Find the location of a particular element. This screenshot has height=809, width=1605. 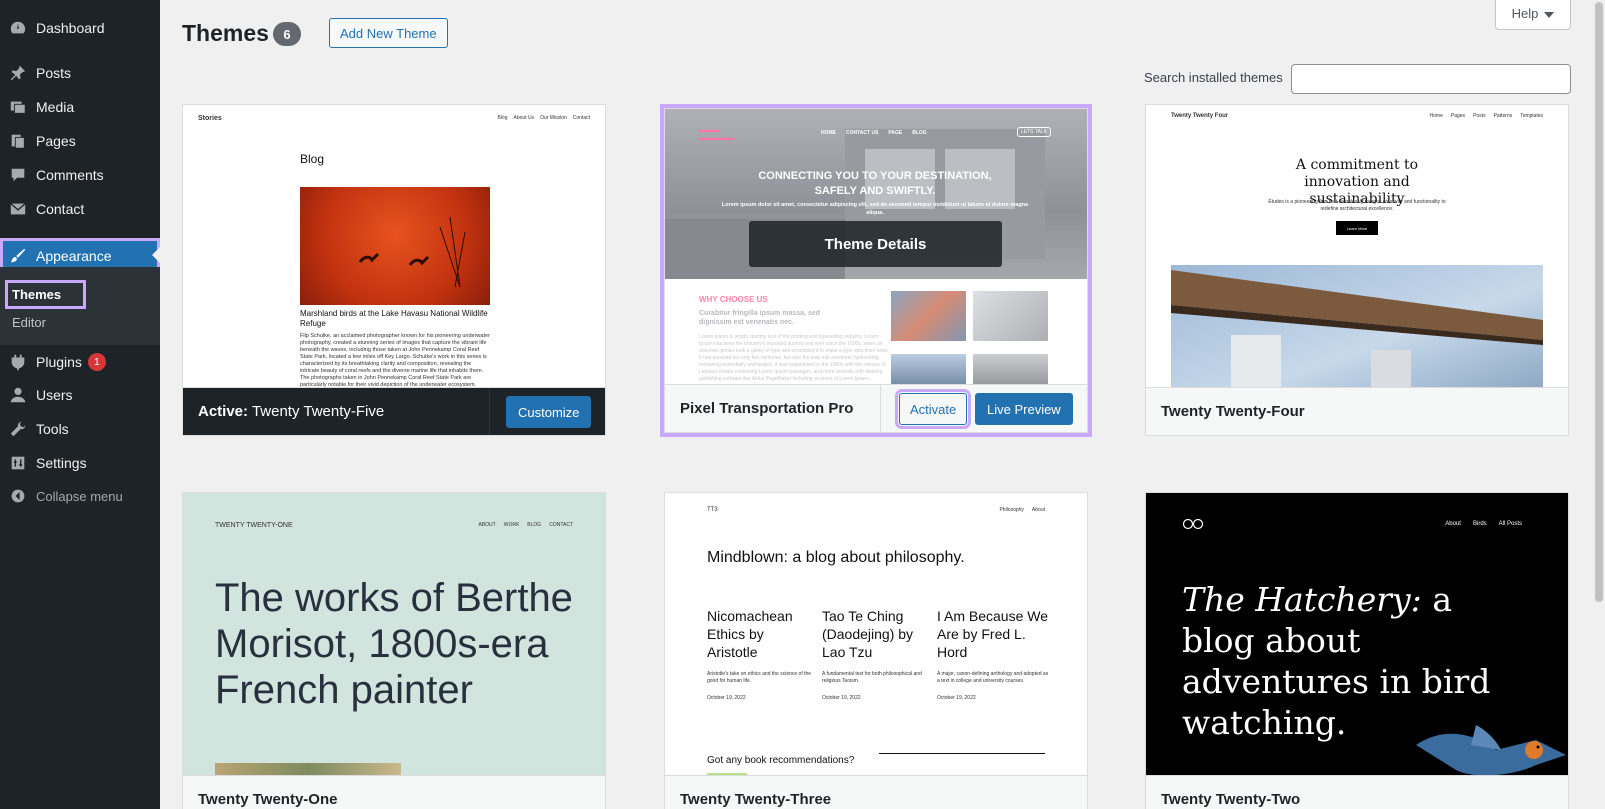

theme-name: Twenty Twenty-Four is located at coordinates (1233, 411).